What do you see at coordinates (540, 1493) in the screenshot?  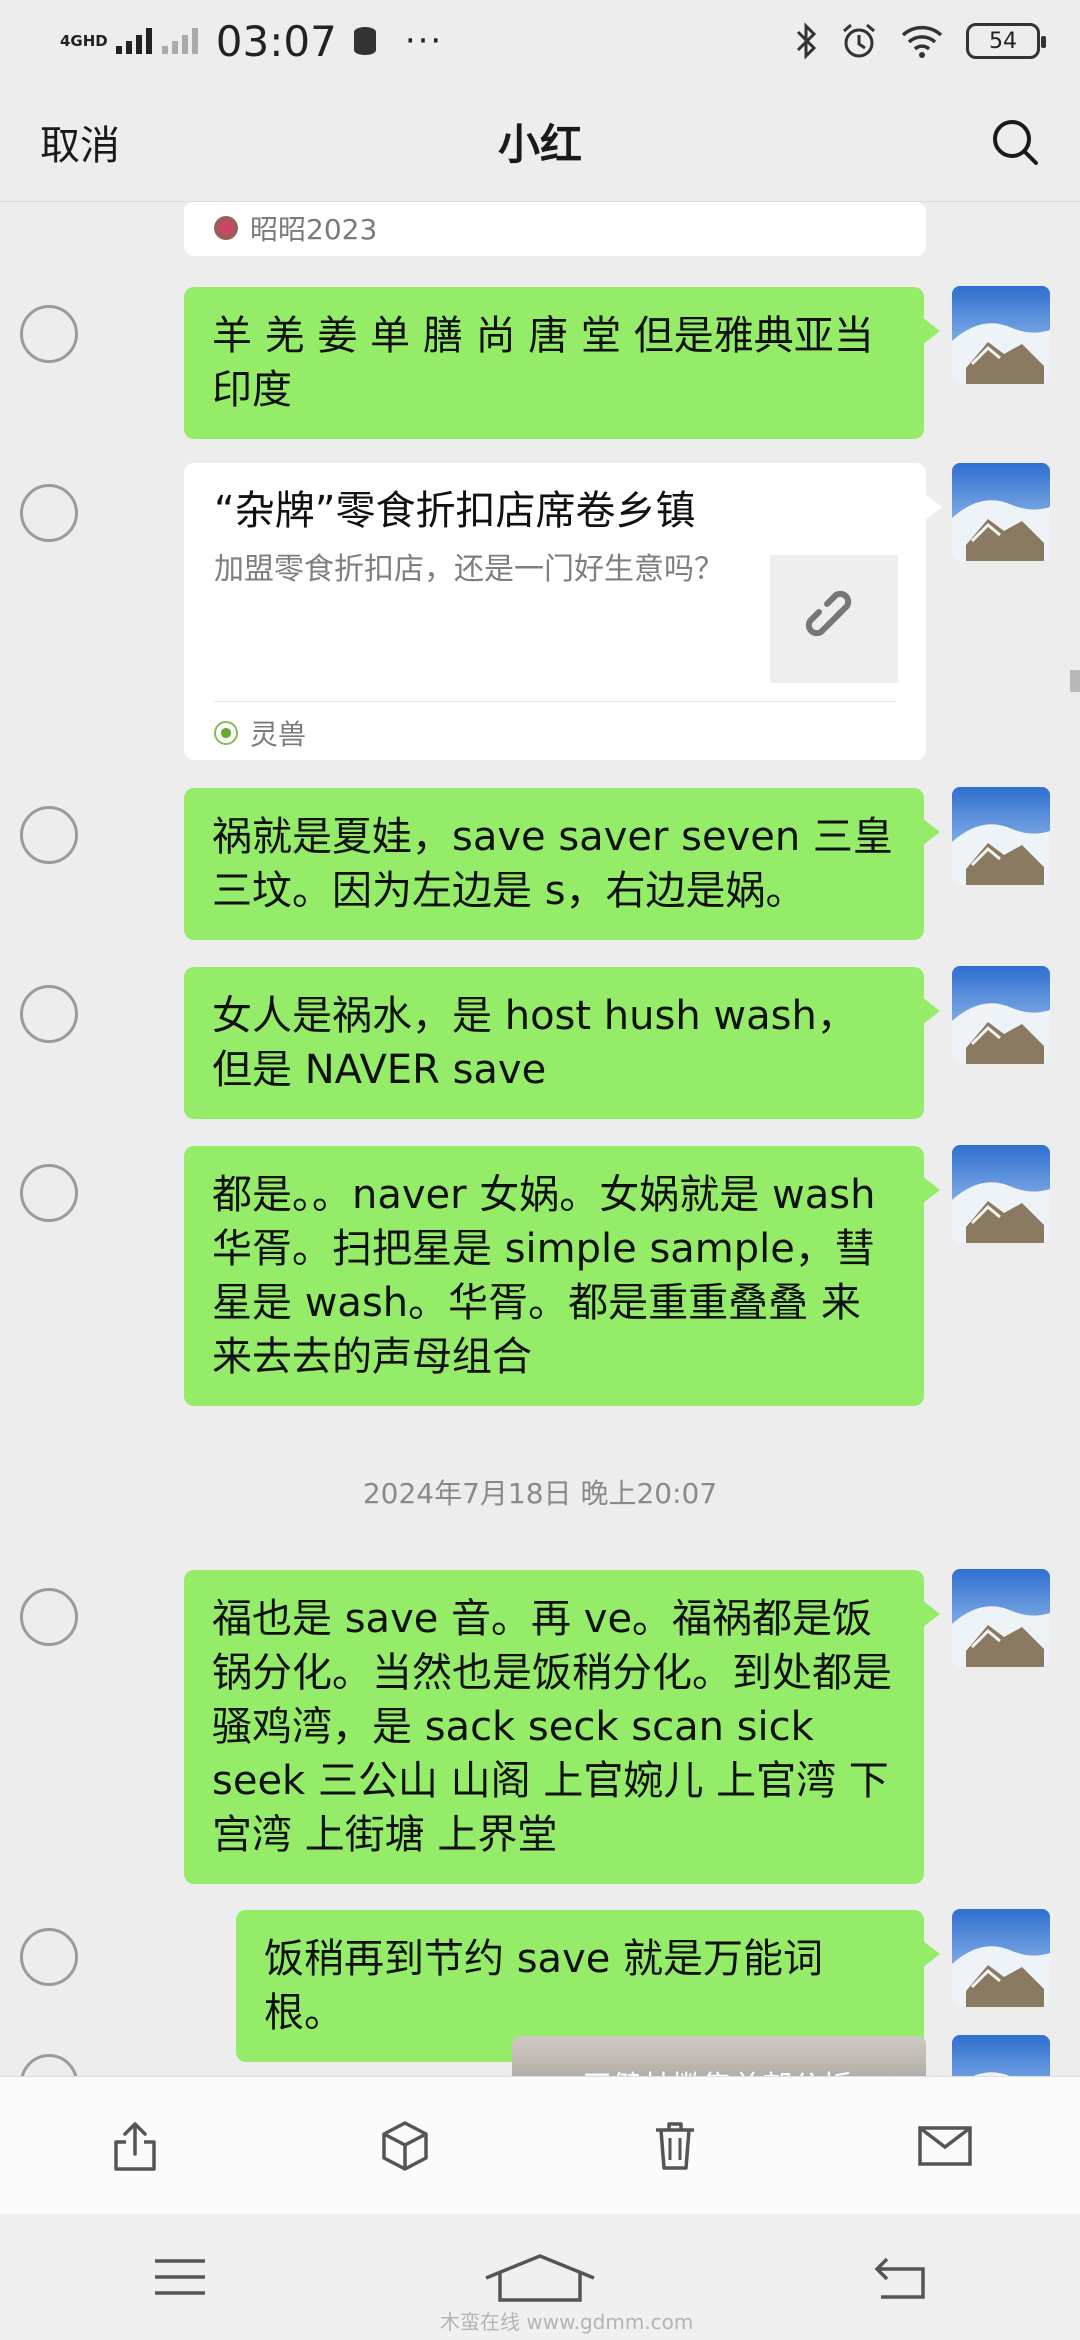 I see `date-separator: 2024年7月18日 晚上20:07` at bounding box center [540, 1493].